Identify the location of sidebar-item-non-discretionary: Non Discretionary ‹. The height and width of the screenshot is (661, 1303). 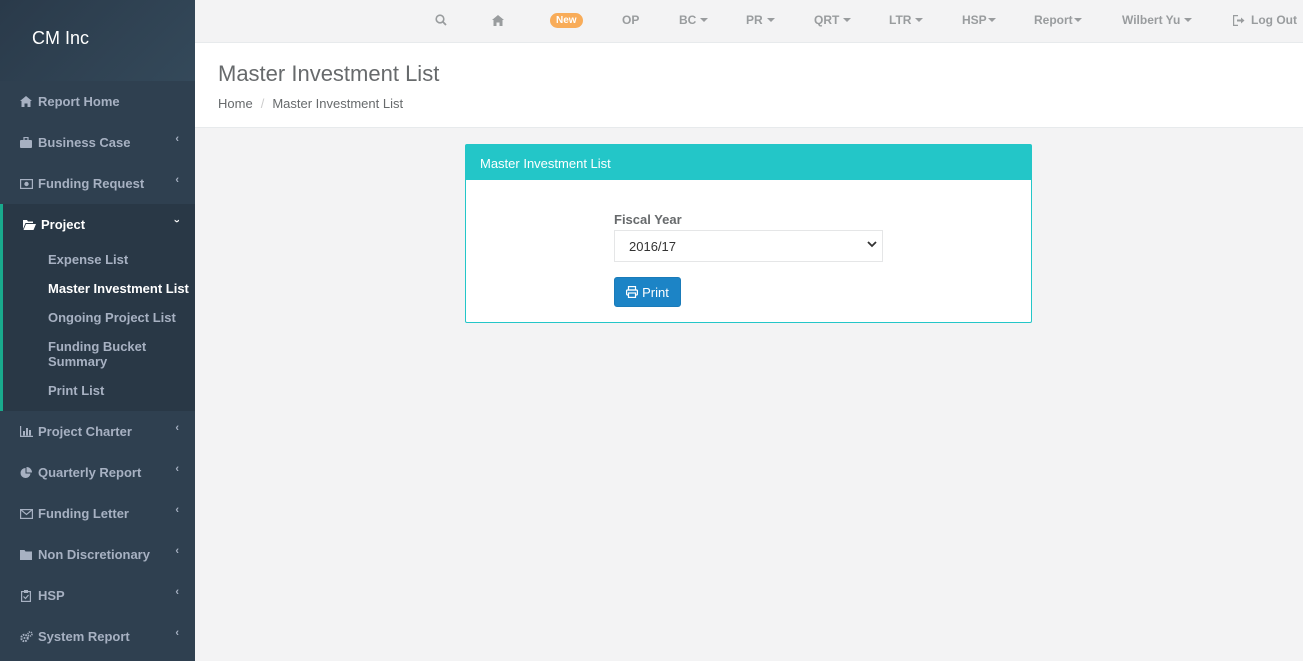
(97, 554).